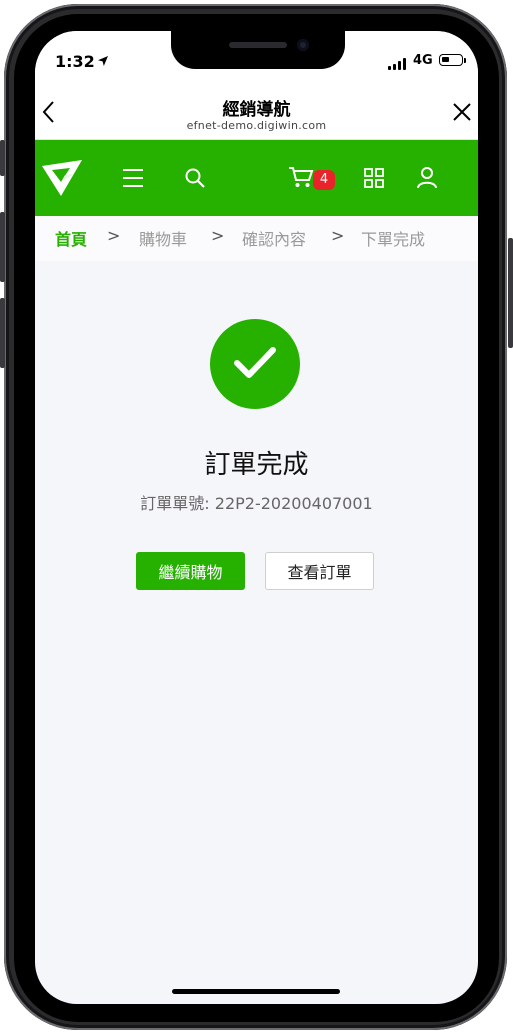 The width and height of the screenshot is (513, 1036). Describe the element at coordinates (393, 239) in the screenshot. I see `breadcrumb-order-complete: 下單完成` at that location.